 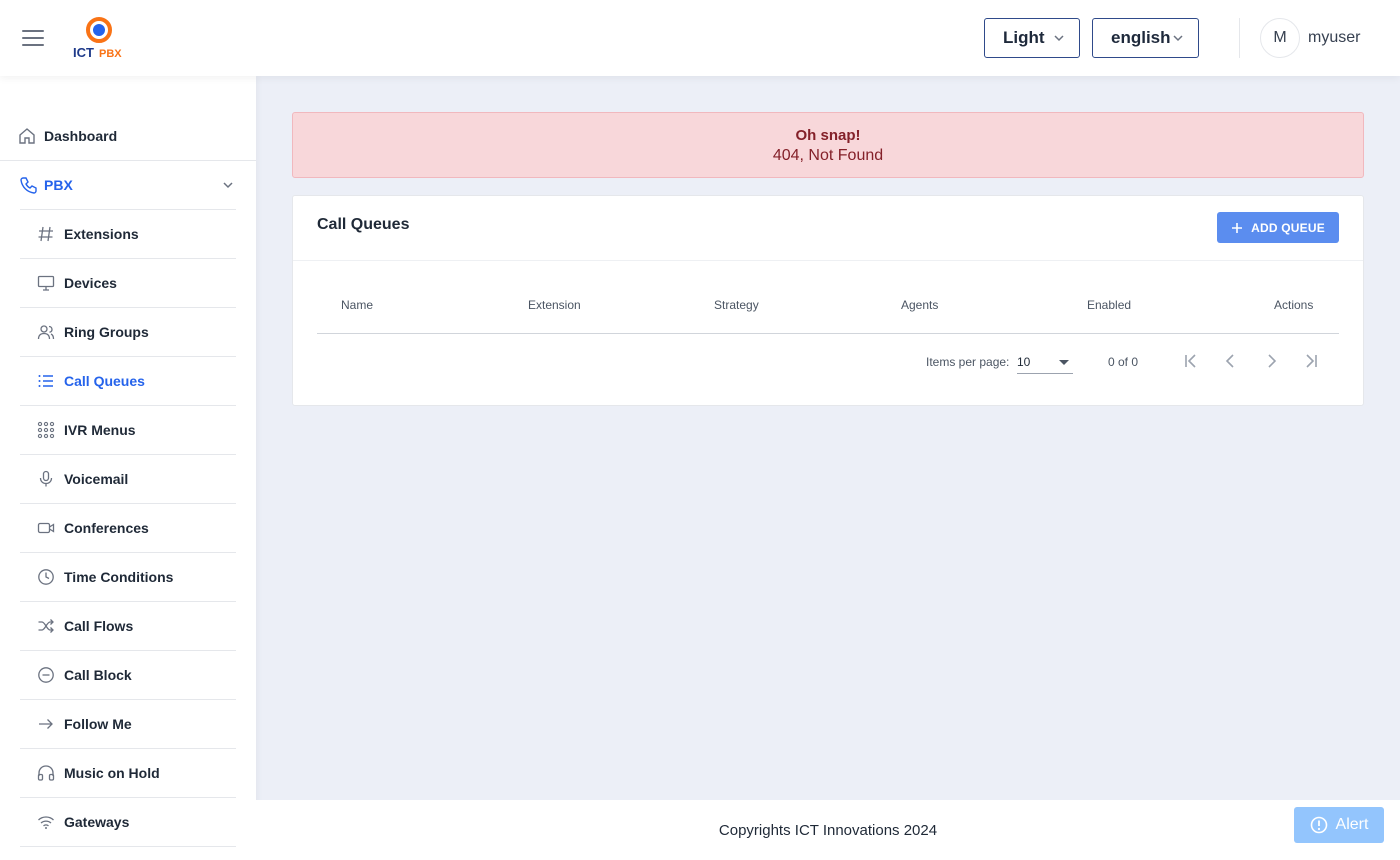 I want to click on sidebar-item-label: Voicemail, so click(x=96, y=479).